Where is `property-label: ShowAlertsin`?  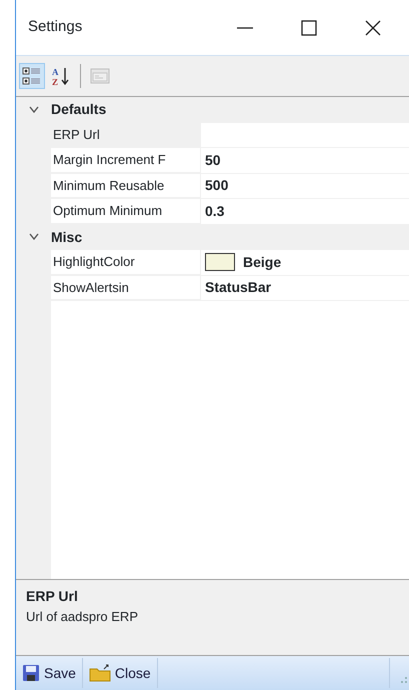 property-label: ShowAlertsin is located at coordinates (126, 288).